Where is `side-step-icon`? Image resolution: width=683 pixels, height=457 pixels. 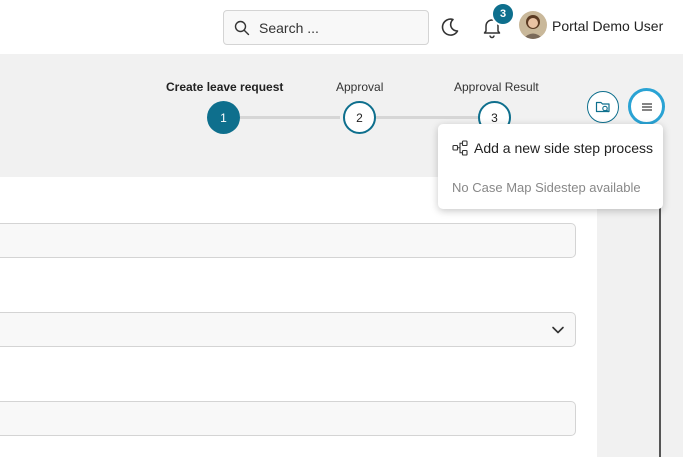
side-step-icon is located at coordinates (460, 148).